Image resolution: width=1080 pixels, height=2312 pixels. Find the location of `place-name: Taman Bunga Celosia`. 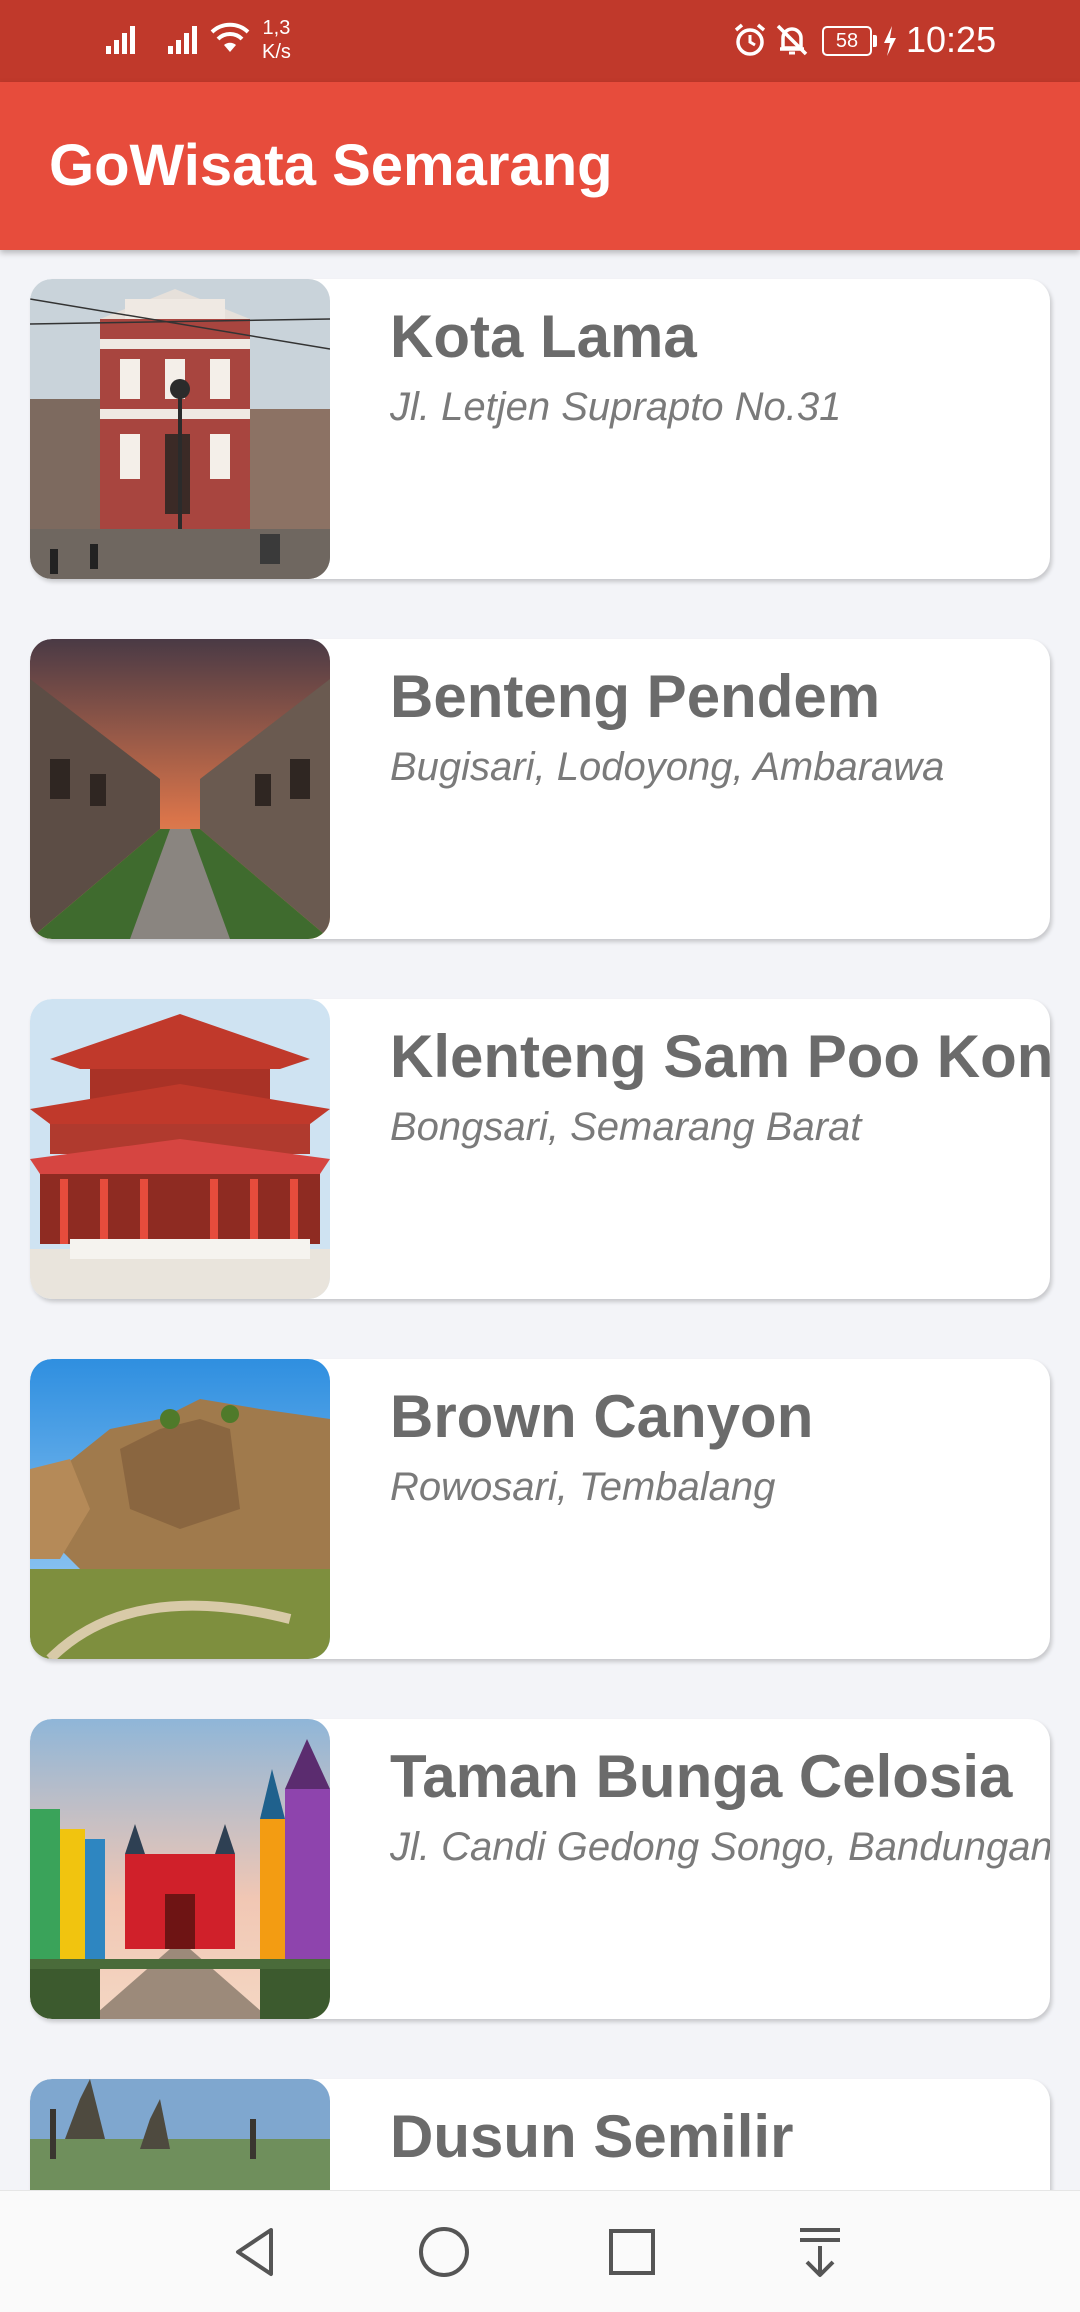

place-name: Taman Bunga Celosia is located at coordinates (701, 1776).